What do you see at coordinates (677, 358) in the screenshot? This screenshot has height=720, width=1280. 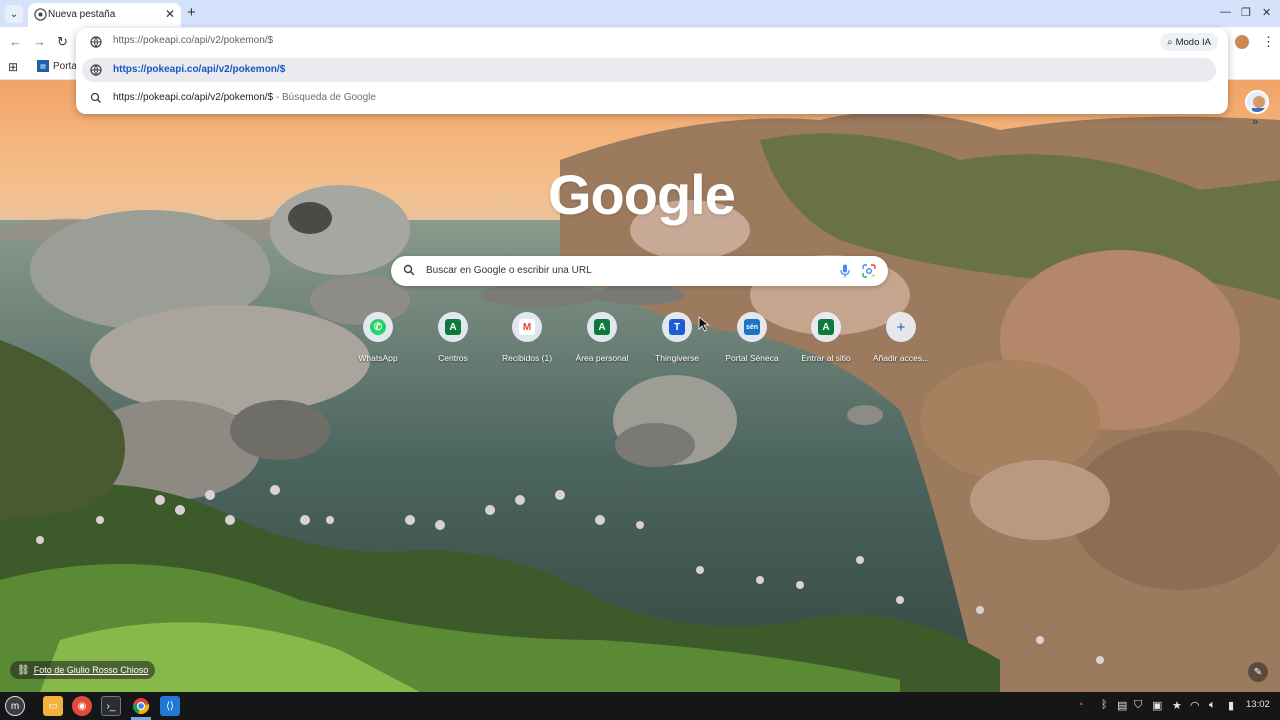 I see `shortcut-label: Thingiverse` at bounding box center [677, 358].